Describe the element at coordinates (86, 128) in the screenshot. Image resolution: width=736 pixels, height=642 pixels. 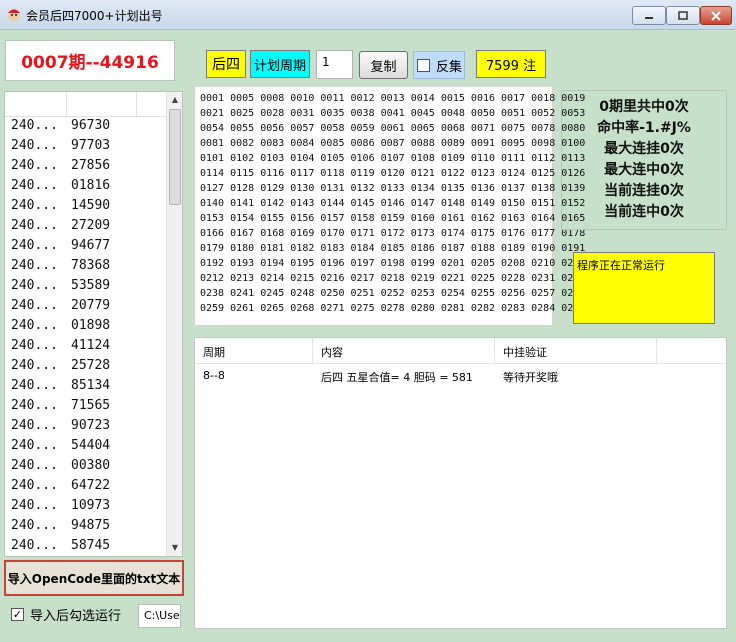
I see `list-item: 240... 96730` at that location.